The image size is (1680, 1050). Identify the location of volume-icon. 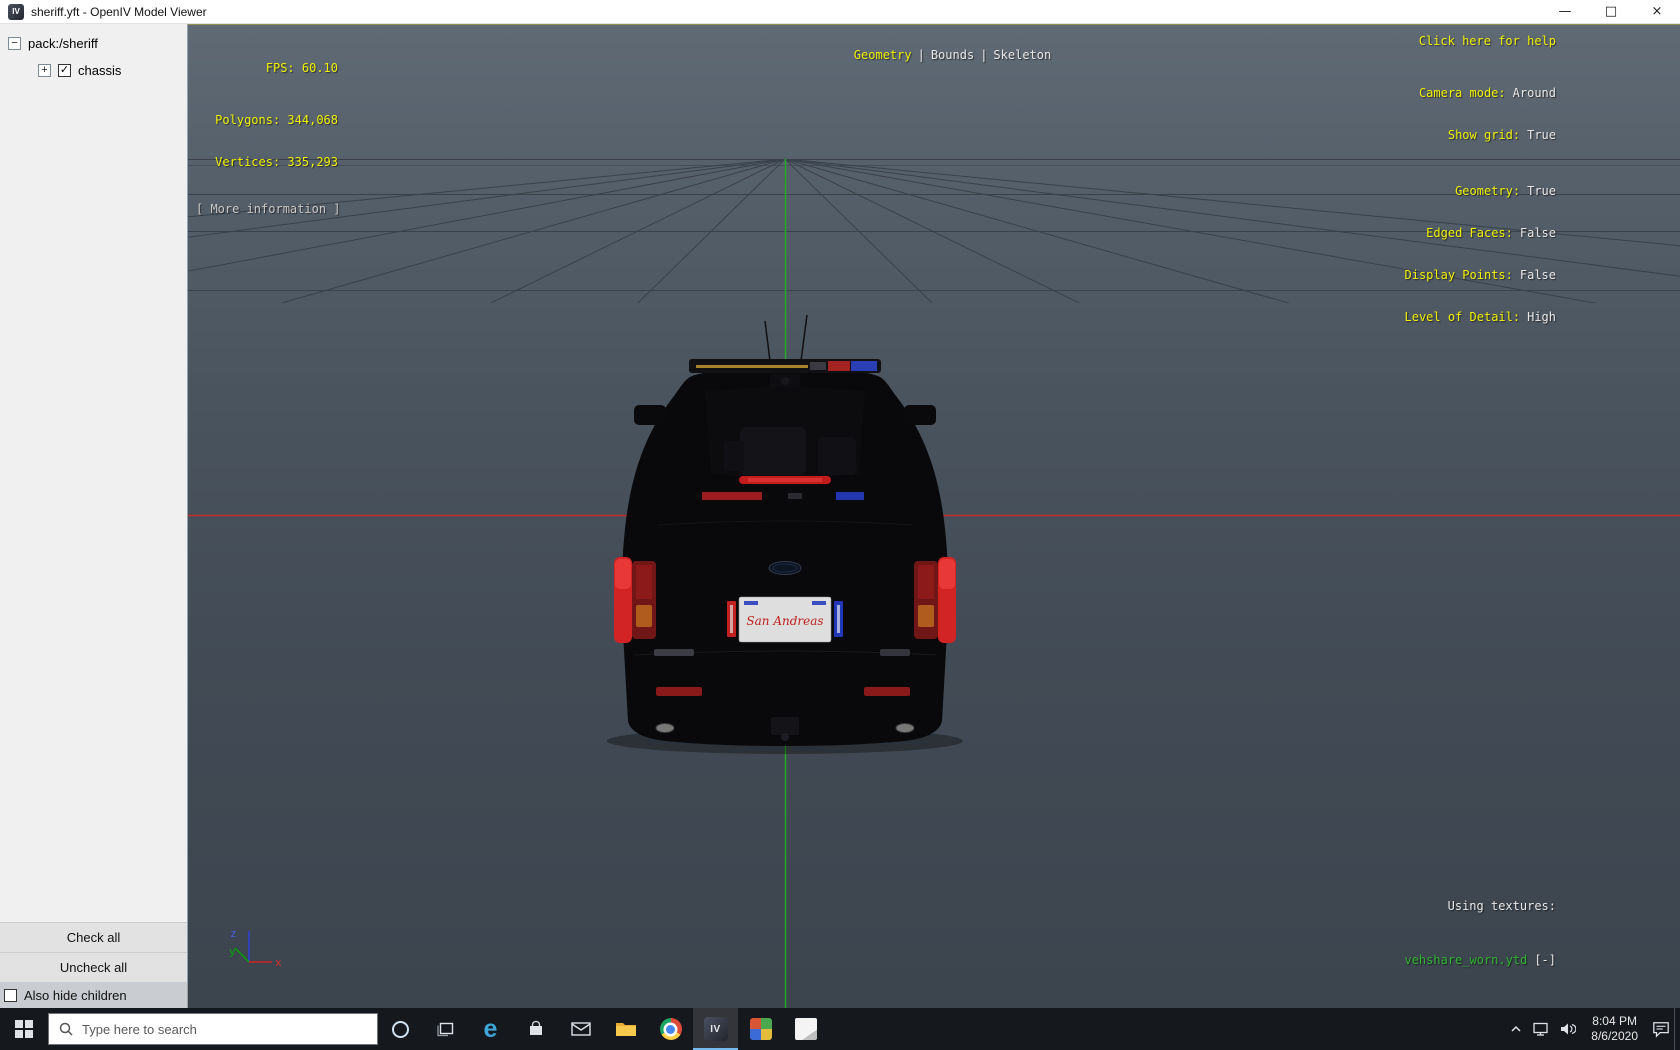
(1569, 1029).